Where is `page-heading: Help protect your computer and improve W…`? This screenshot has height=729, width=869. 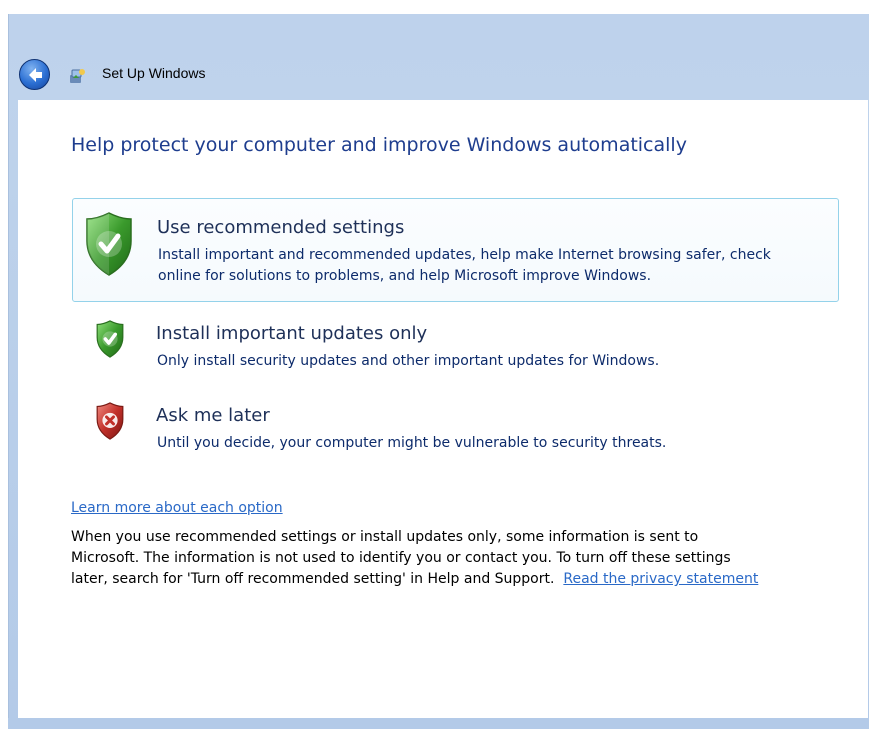
page-heading: Help protect your computer and improve W… is located at coordinates (379, 145).